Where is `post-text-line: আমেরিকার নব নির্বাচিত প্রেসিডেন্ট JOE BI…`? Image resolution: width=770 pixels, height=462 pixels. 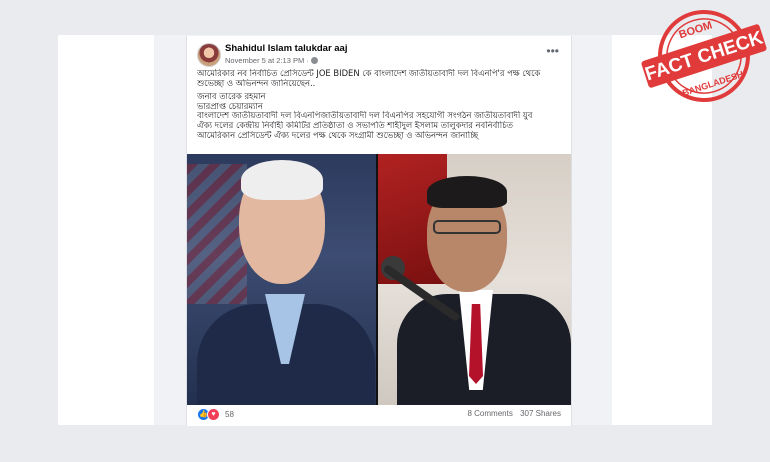 post-text-line: আমেরিকার নব নির্বাচিত প্রেসিডেন্ট JOE BI… is located at coordinates (369, 73).